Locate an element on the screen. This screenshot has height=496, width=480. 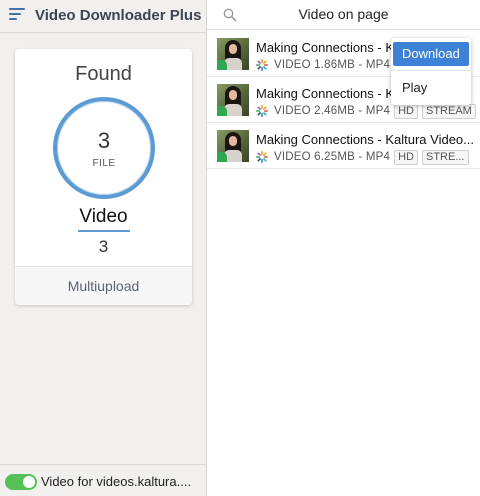
video-context-menu: Download Play is located at coordinates (431, 71).